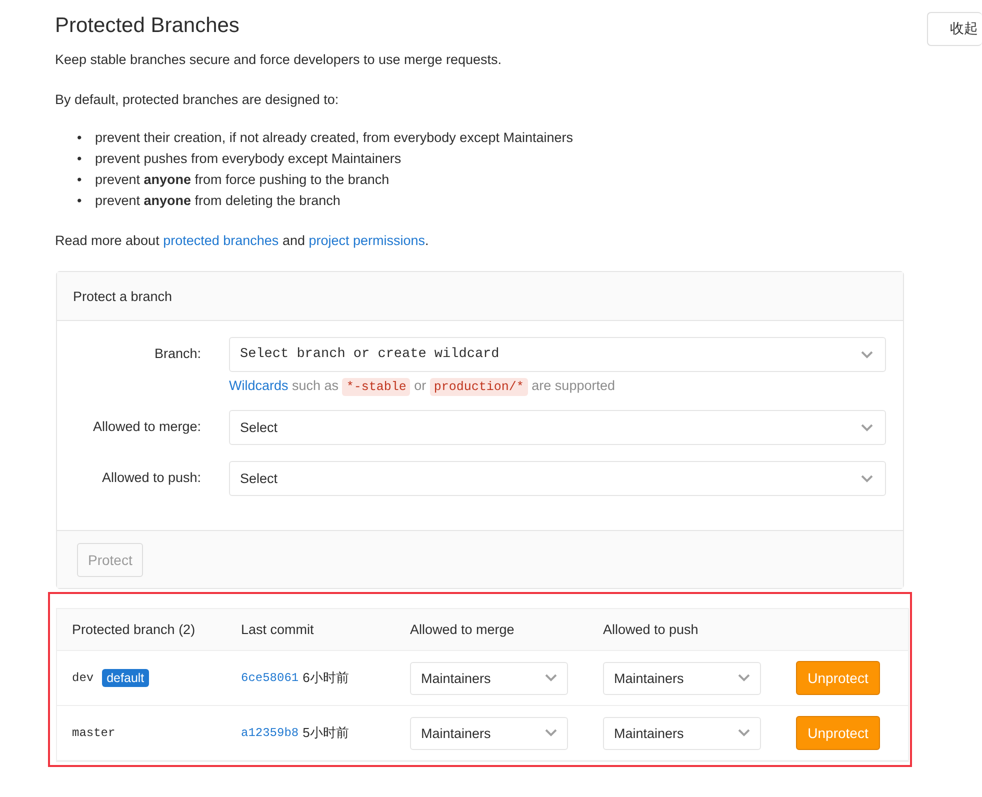 This screenshot has width=982, height=797. What do you see at coordinates (248, 159) in the screenshot?
I see `rule-item: prevent pushes from everybody except Maintainers` at bounding box center [248, 159].